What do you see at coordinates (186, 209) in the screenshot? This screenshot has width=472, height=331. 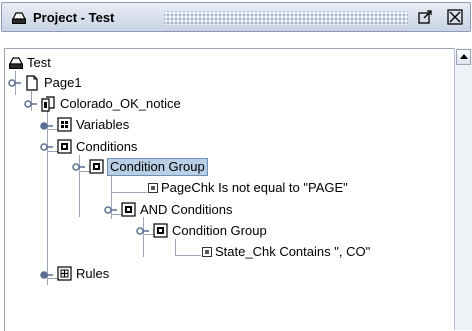 I see `tree-node-label: AND Conditions` at bounding box center [186, 209].